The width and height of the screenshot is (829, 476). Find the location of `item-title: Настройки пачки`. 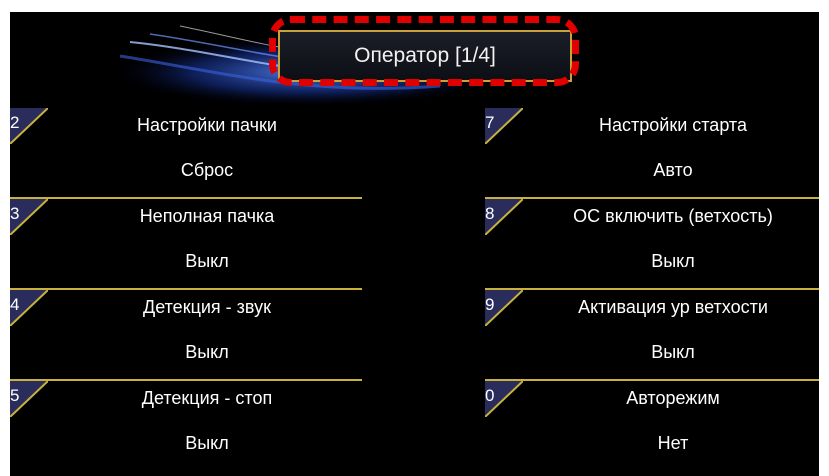

item-title: Настройки пачки is located at coordinates (207, 125).